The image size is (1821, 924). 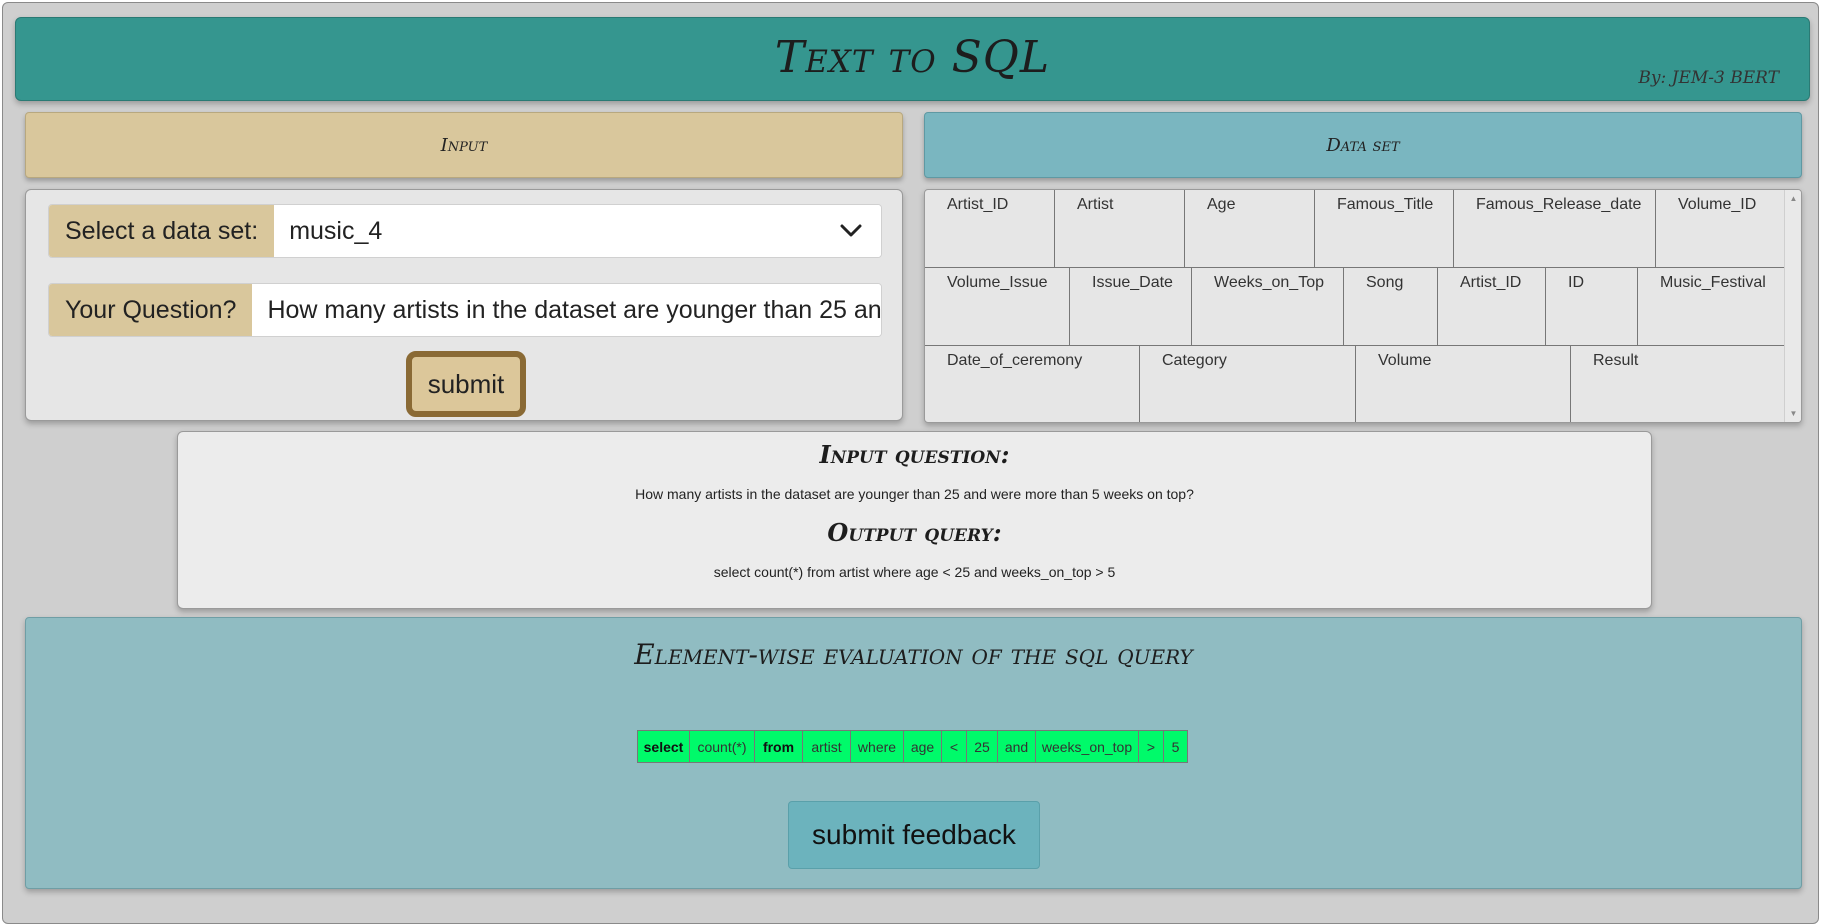 What do you see at coordinates (914, 532) in the screenshot?
I see `output-query-heading: Output query:` at bounding box center [914, 532].